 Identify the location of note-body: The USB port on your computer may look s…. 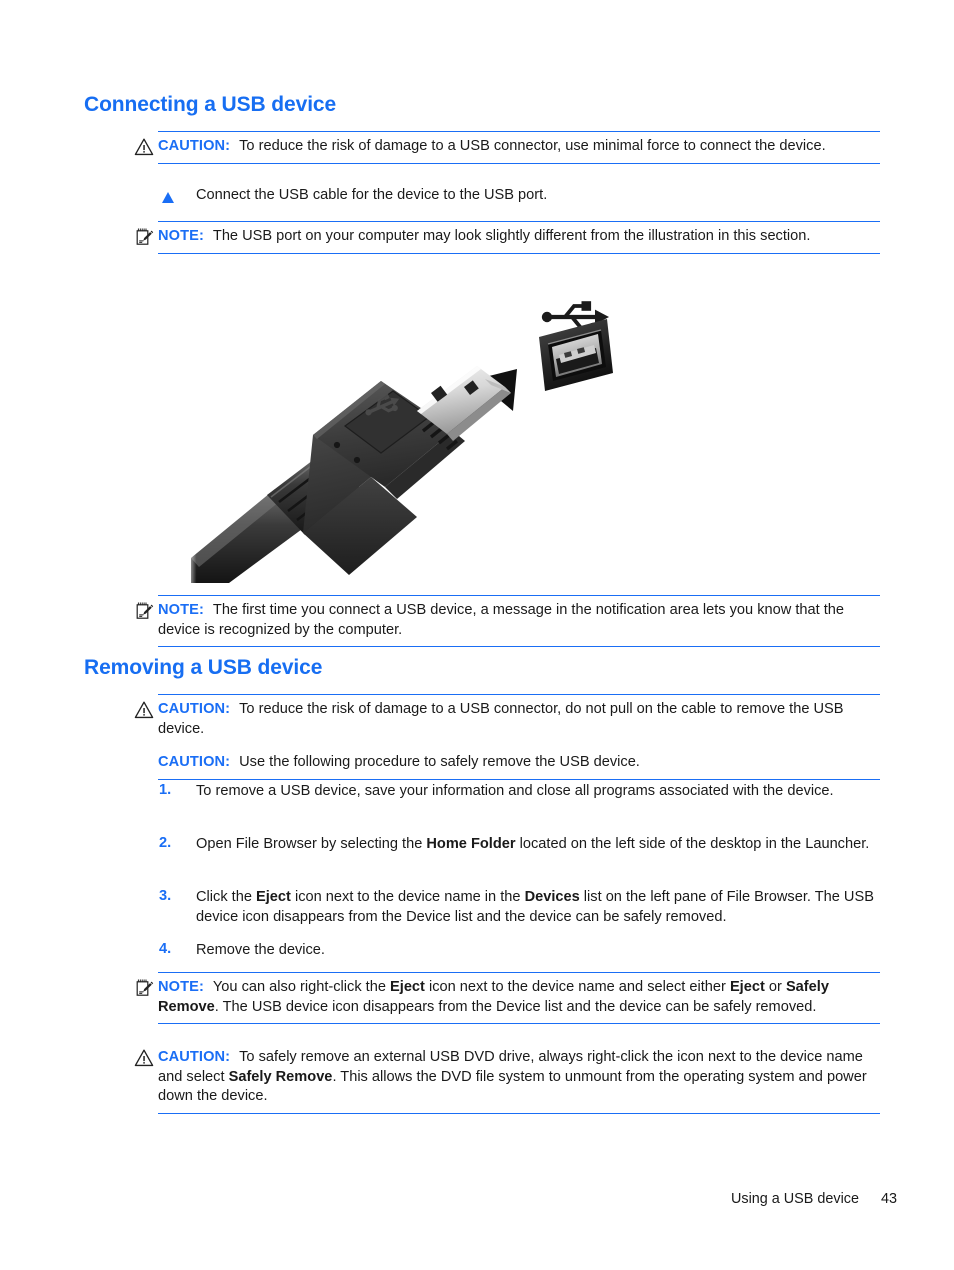
(511, 236).